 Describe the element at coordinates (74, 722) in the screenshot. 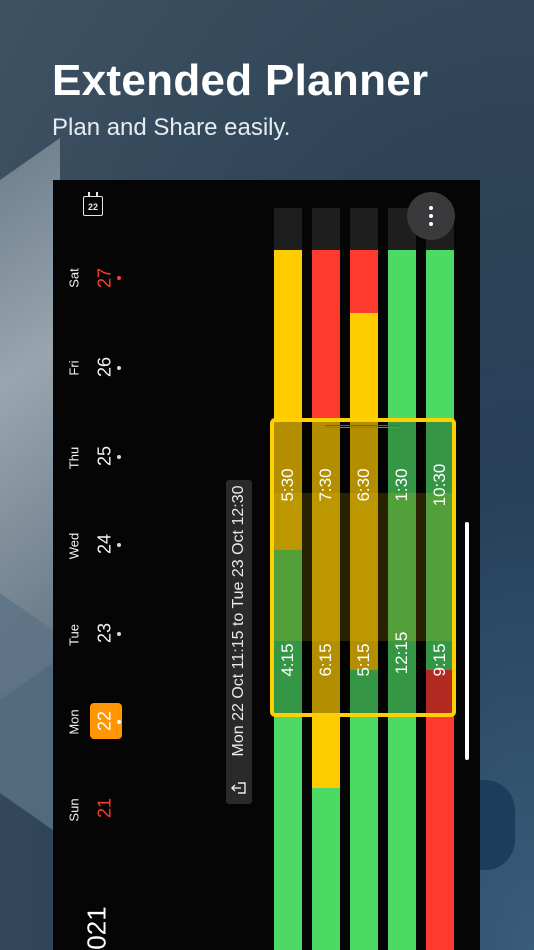

I see `day-name: Mon` at that location.